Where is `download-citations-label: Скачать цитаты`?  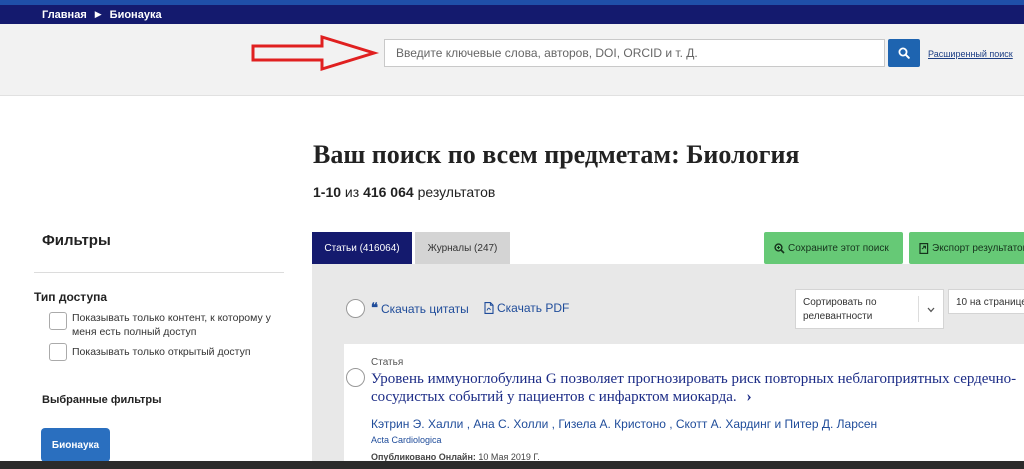
download-citations-label: Скачать цитаты is located at coordinates (425, 308).